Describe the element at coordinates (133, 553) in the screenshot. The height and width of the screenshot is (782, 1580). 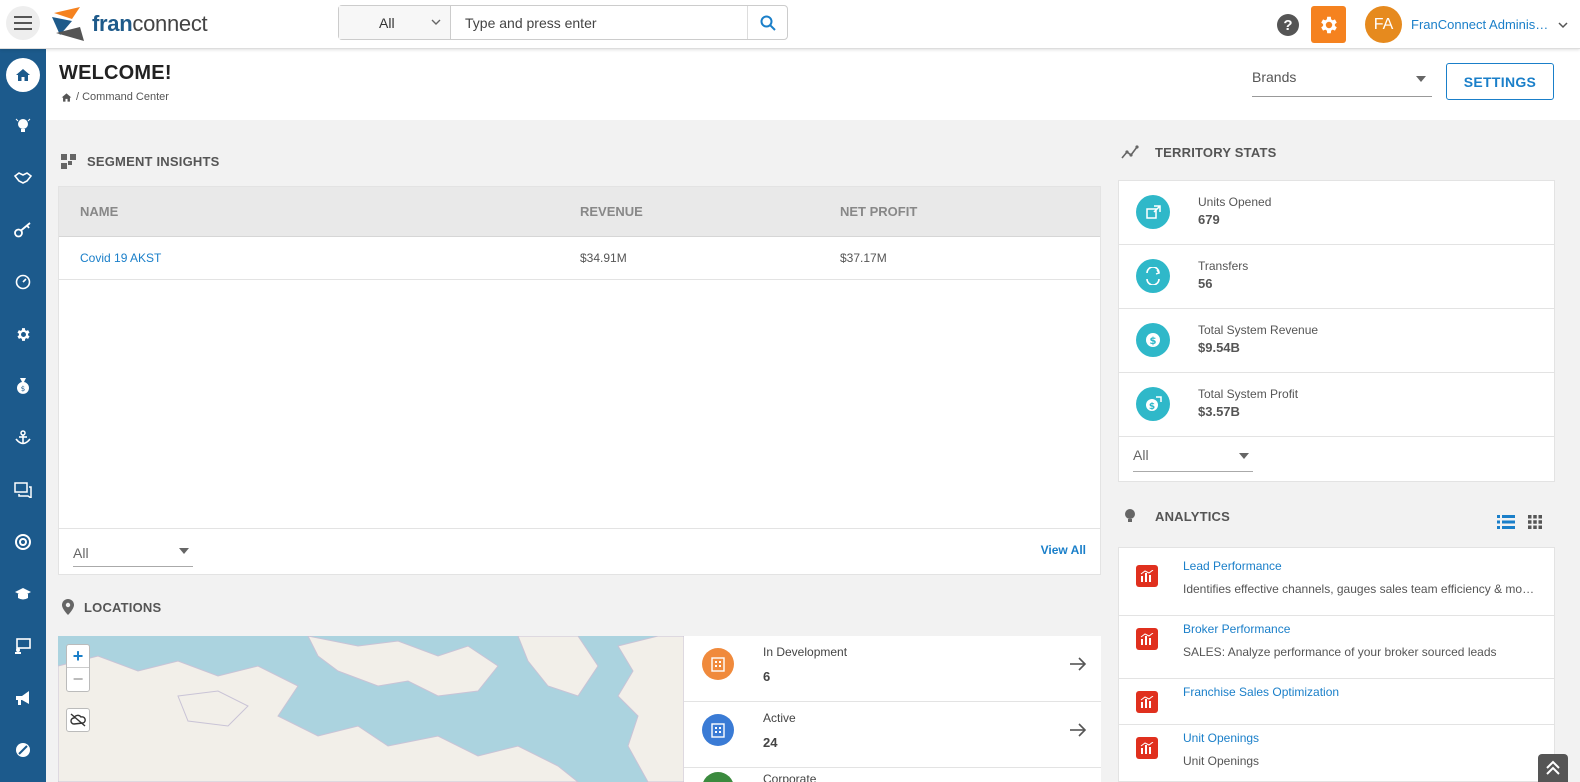
I see `segment-filter-select: All` at that location.